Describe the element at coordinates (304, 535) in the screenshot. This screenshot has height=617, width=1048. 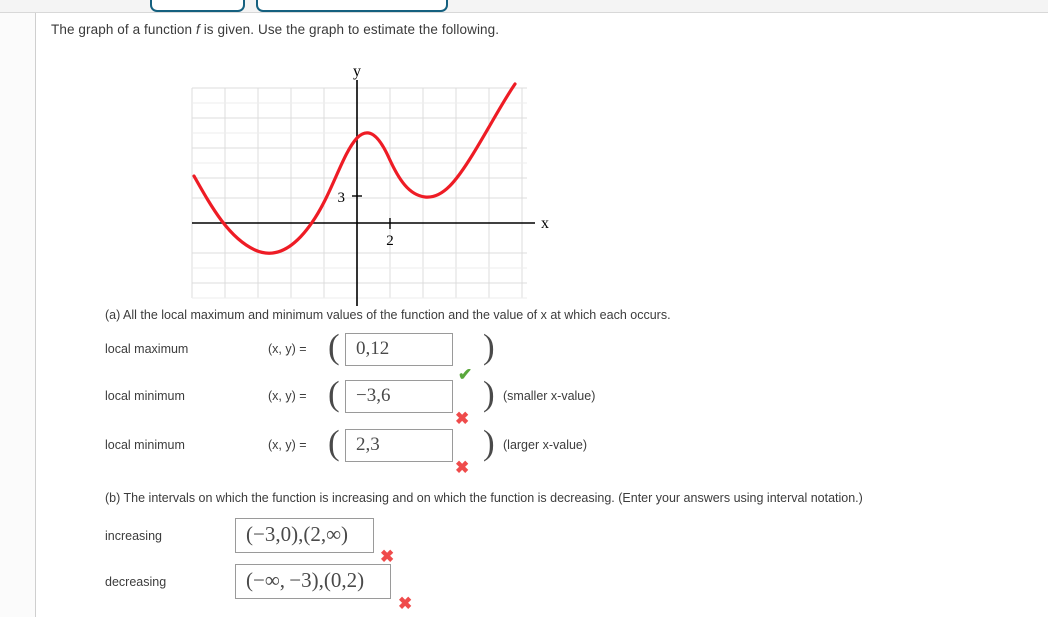
I see `increasing-input: (−3,0),(2,∞)` at that location.